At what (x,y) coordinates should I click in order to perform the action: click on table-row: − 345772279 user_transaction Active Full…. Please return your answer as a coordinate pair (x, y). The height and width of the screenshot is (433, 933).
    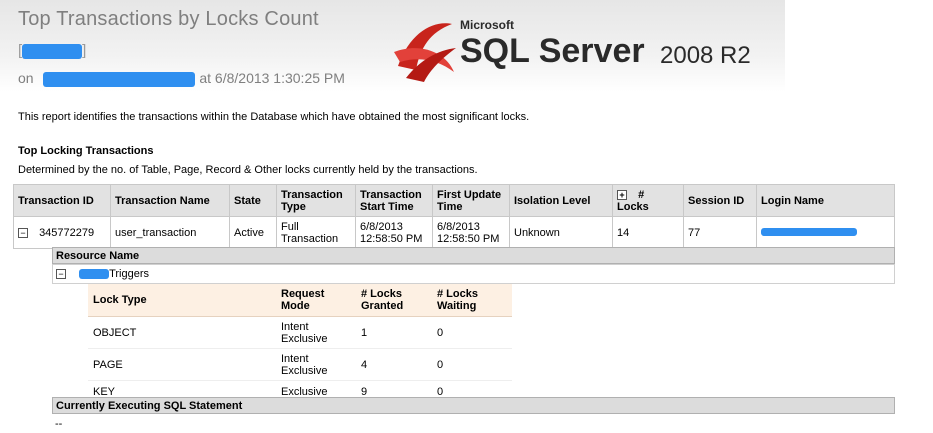
    Looking at the image, I should click on (454, 232).